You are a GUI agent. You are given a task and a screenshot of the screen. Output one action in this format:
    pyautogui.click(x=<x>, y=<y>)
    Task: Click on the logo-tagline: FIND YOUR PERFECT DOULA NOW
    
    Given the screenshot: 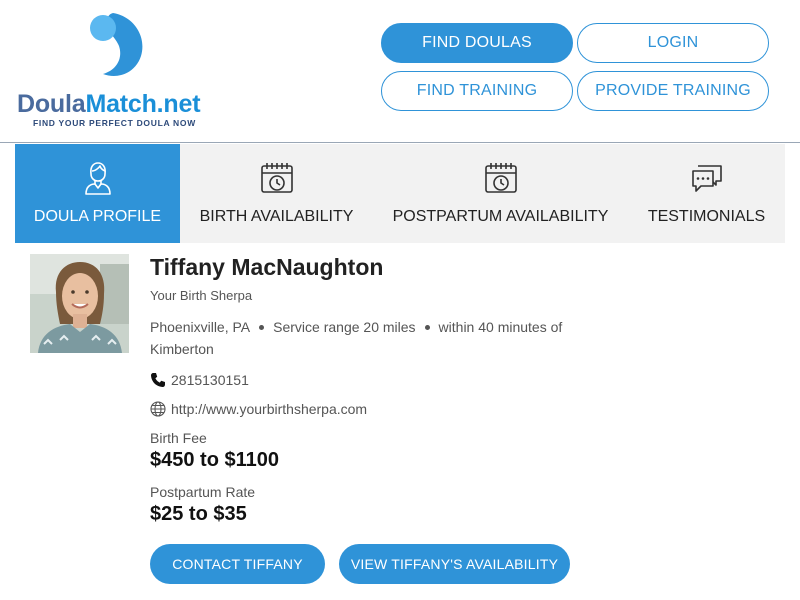 What is the action you would take?
    pyautogui.click(x=114, y=123)
    